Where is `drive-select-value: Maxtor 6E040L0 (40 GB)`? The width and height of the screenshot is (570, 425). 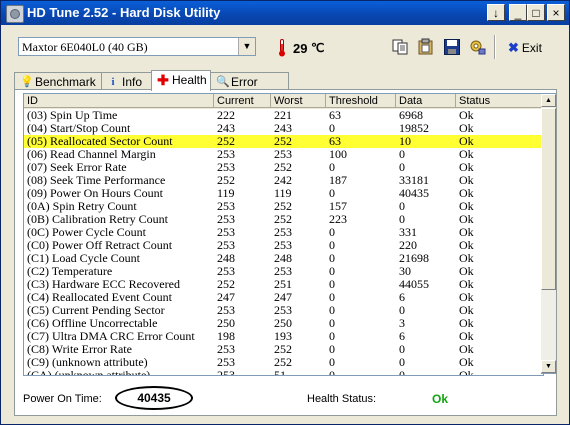
drive-select-value: Maxtor 6E040L0 (40 GB) is located at coordinates (85, 47).